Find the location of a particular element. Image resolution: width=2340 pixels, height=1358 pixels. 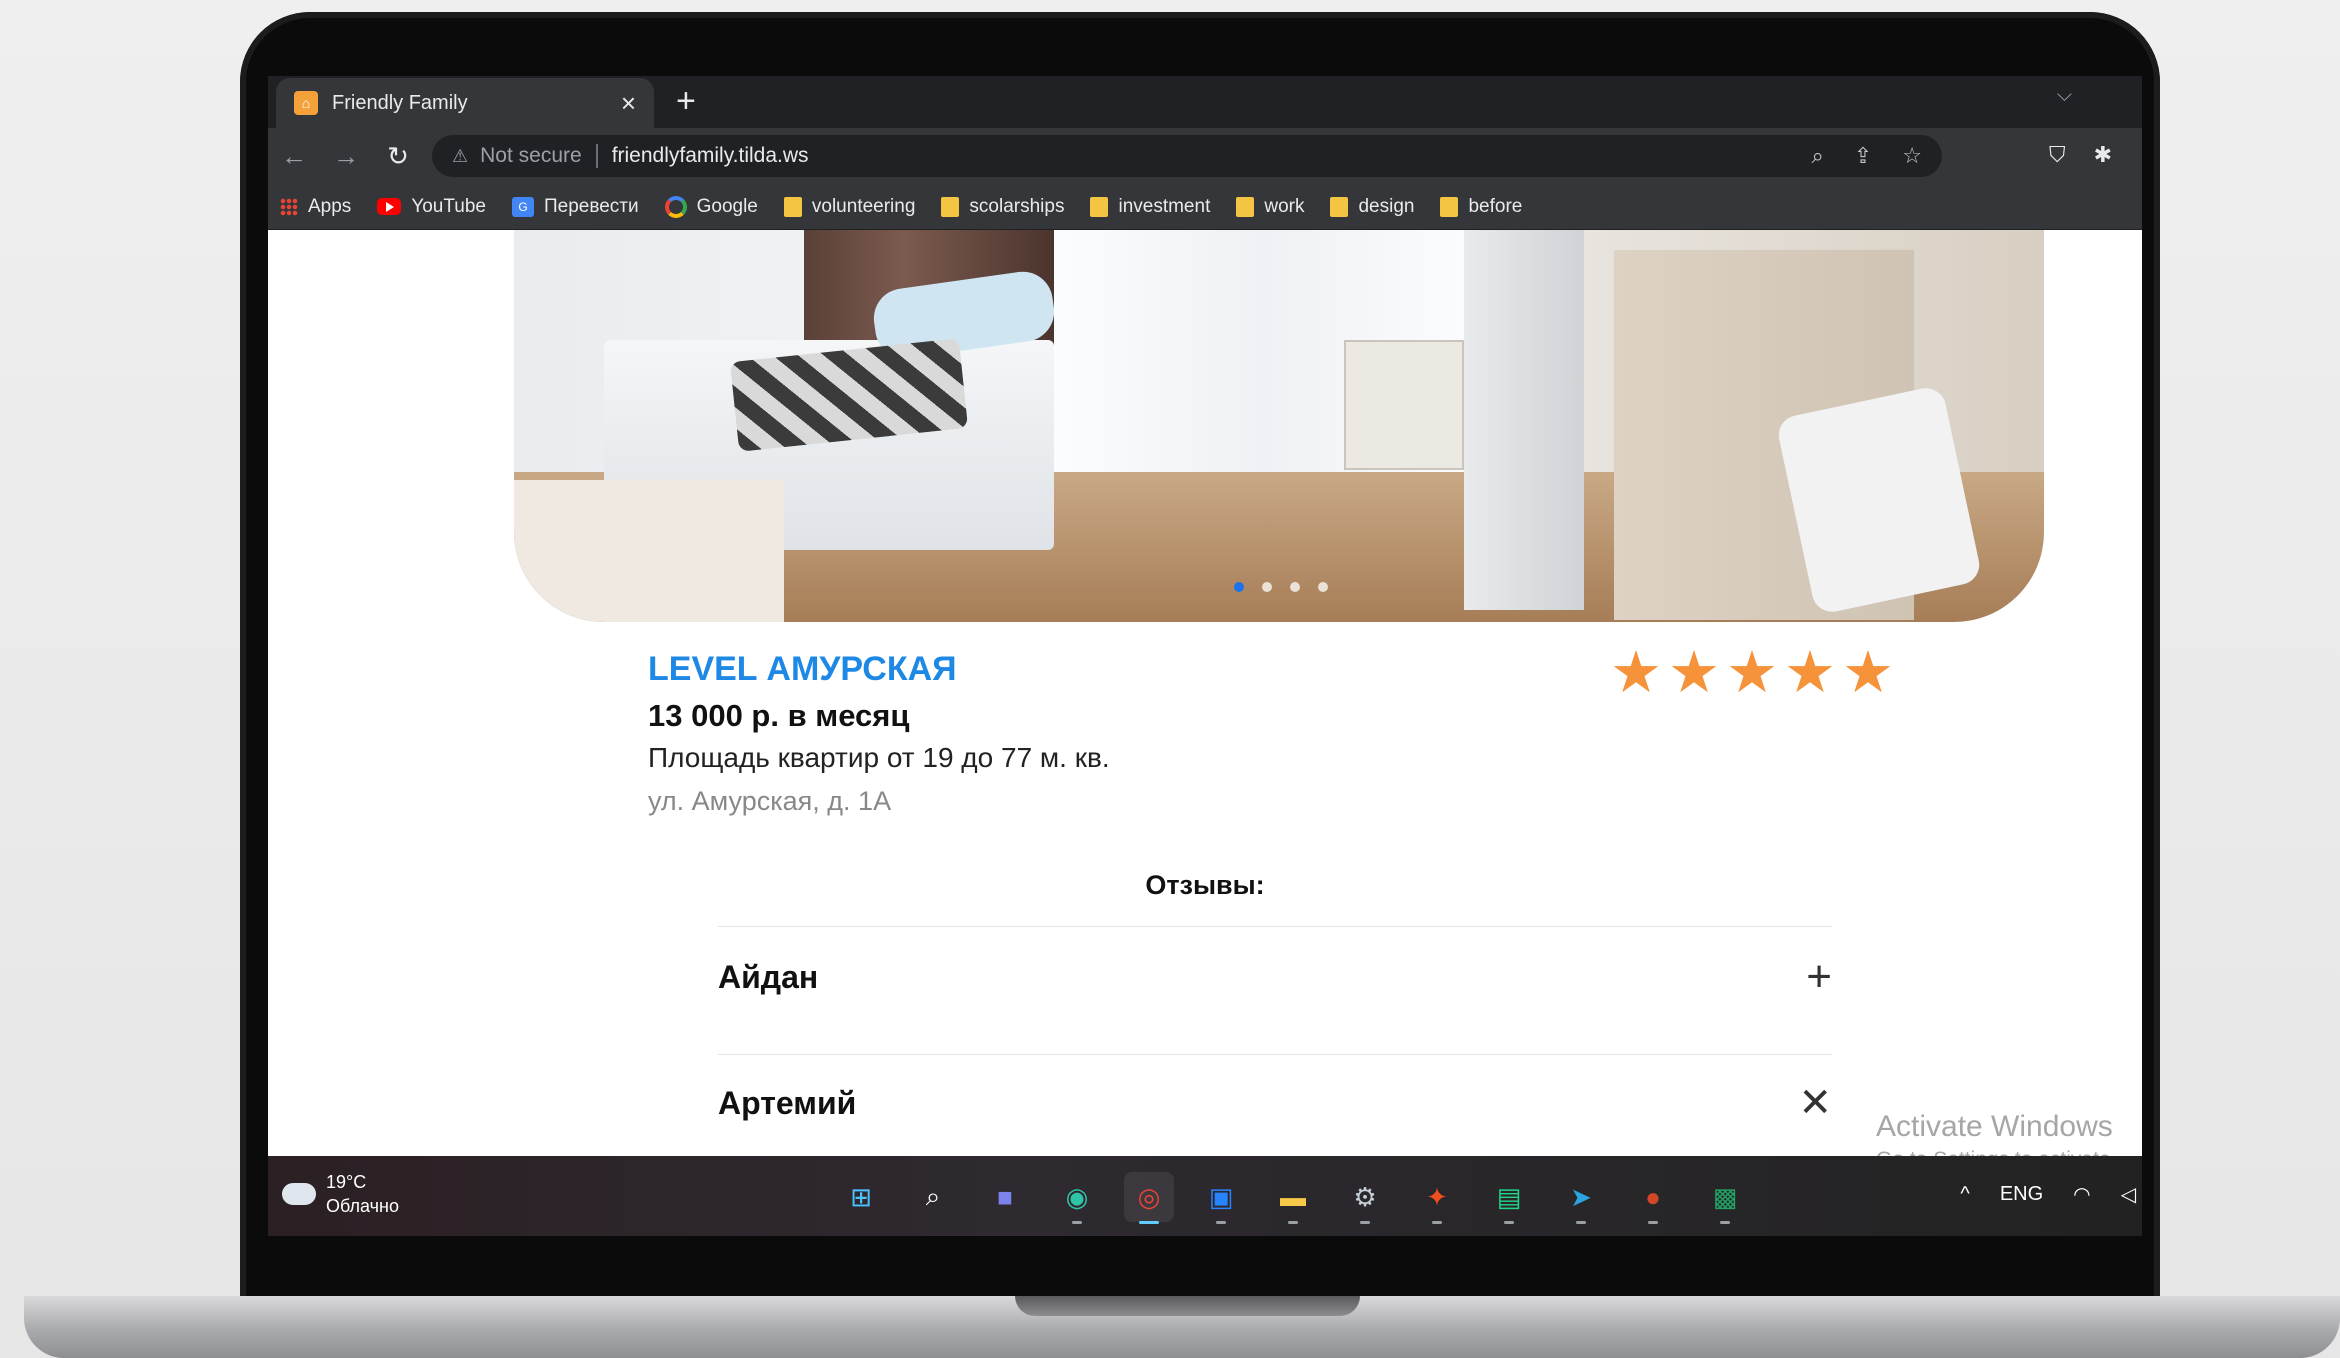

watermark-line-2: Go to Settings to activate is located at coordinates (1994, 1152).